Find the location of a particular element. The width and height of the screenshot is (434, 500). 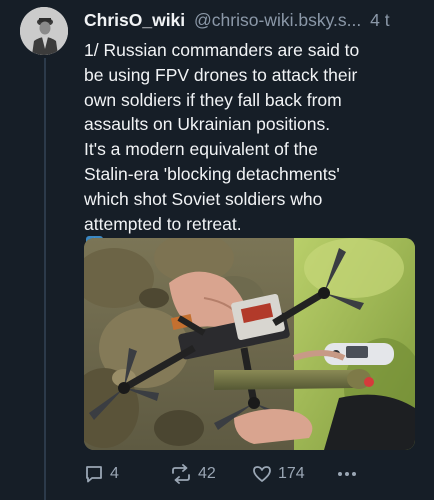

post-timestamp: 4 t is located at coordinates (379, 20).